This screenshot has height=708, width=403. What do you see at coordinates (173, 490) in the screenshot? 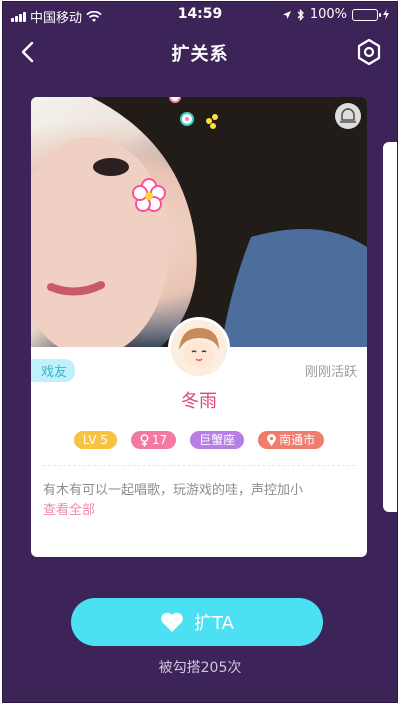
I see `intro-text: 有木有可以一起唱歌，玩游戏的哇，声控加小` at bounding box center [173, 490].